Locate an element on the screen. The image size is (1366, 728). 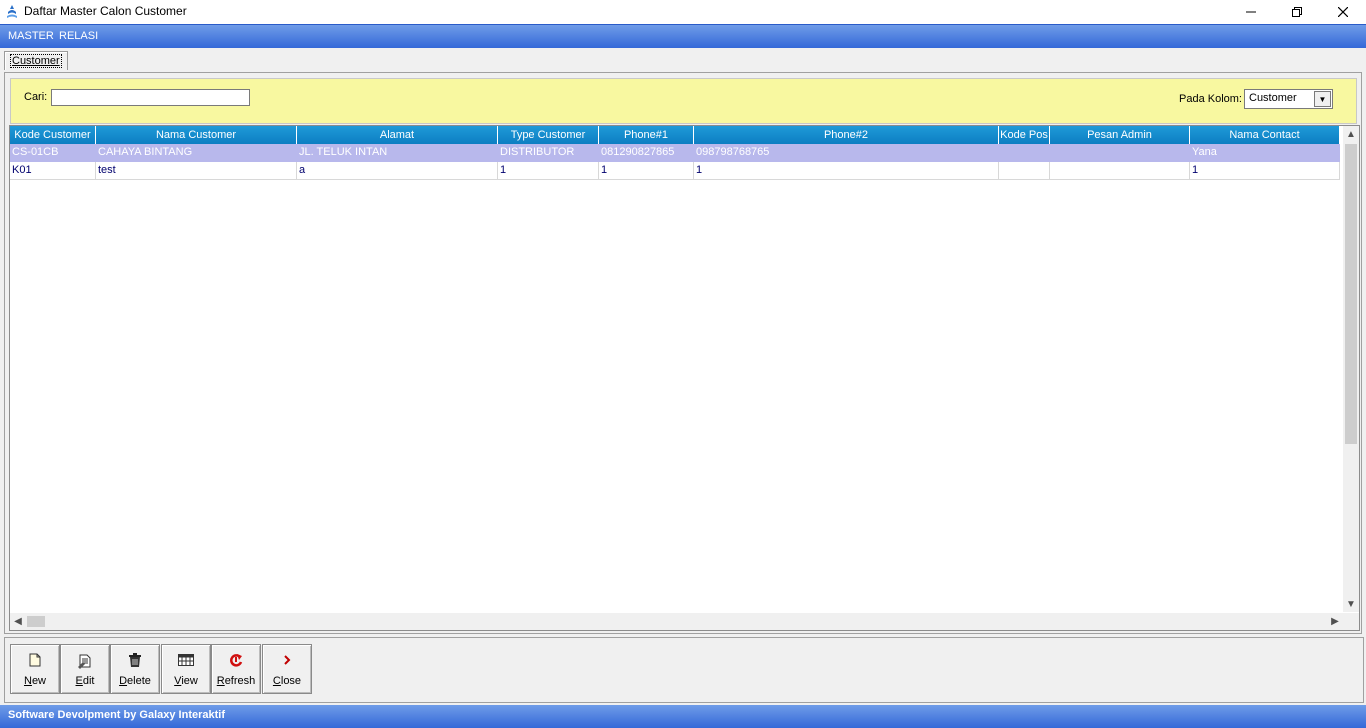
action-toolbar: New Edit Delete View Refresh Close is located at coordinates (684, 670).